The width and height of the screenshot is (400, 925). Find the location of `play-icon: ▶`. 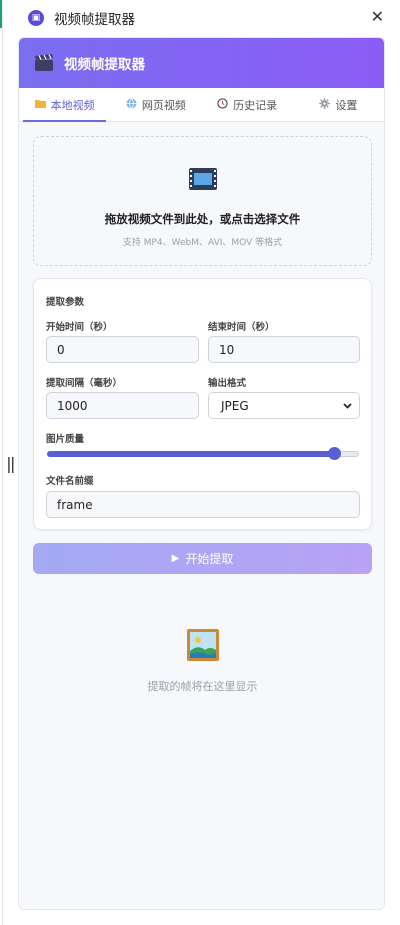

play-icon: ▶ is located at coordinates (175, 558).